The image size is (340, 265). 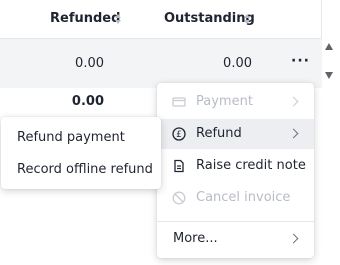 I want to click on menu-item-cancel-invoice: Cancel invoice, so click(x=235, y=198).